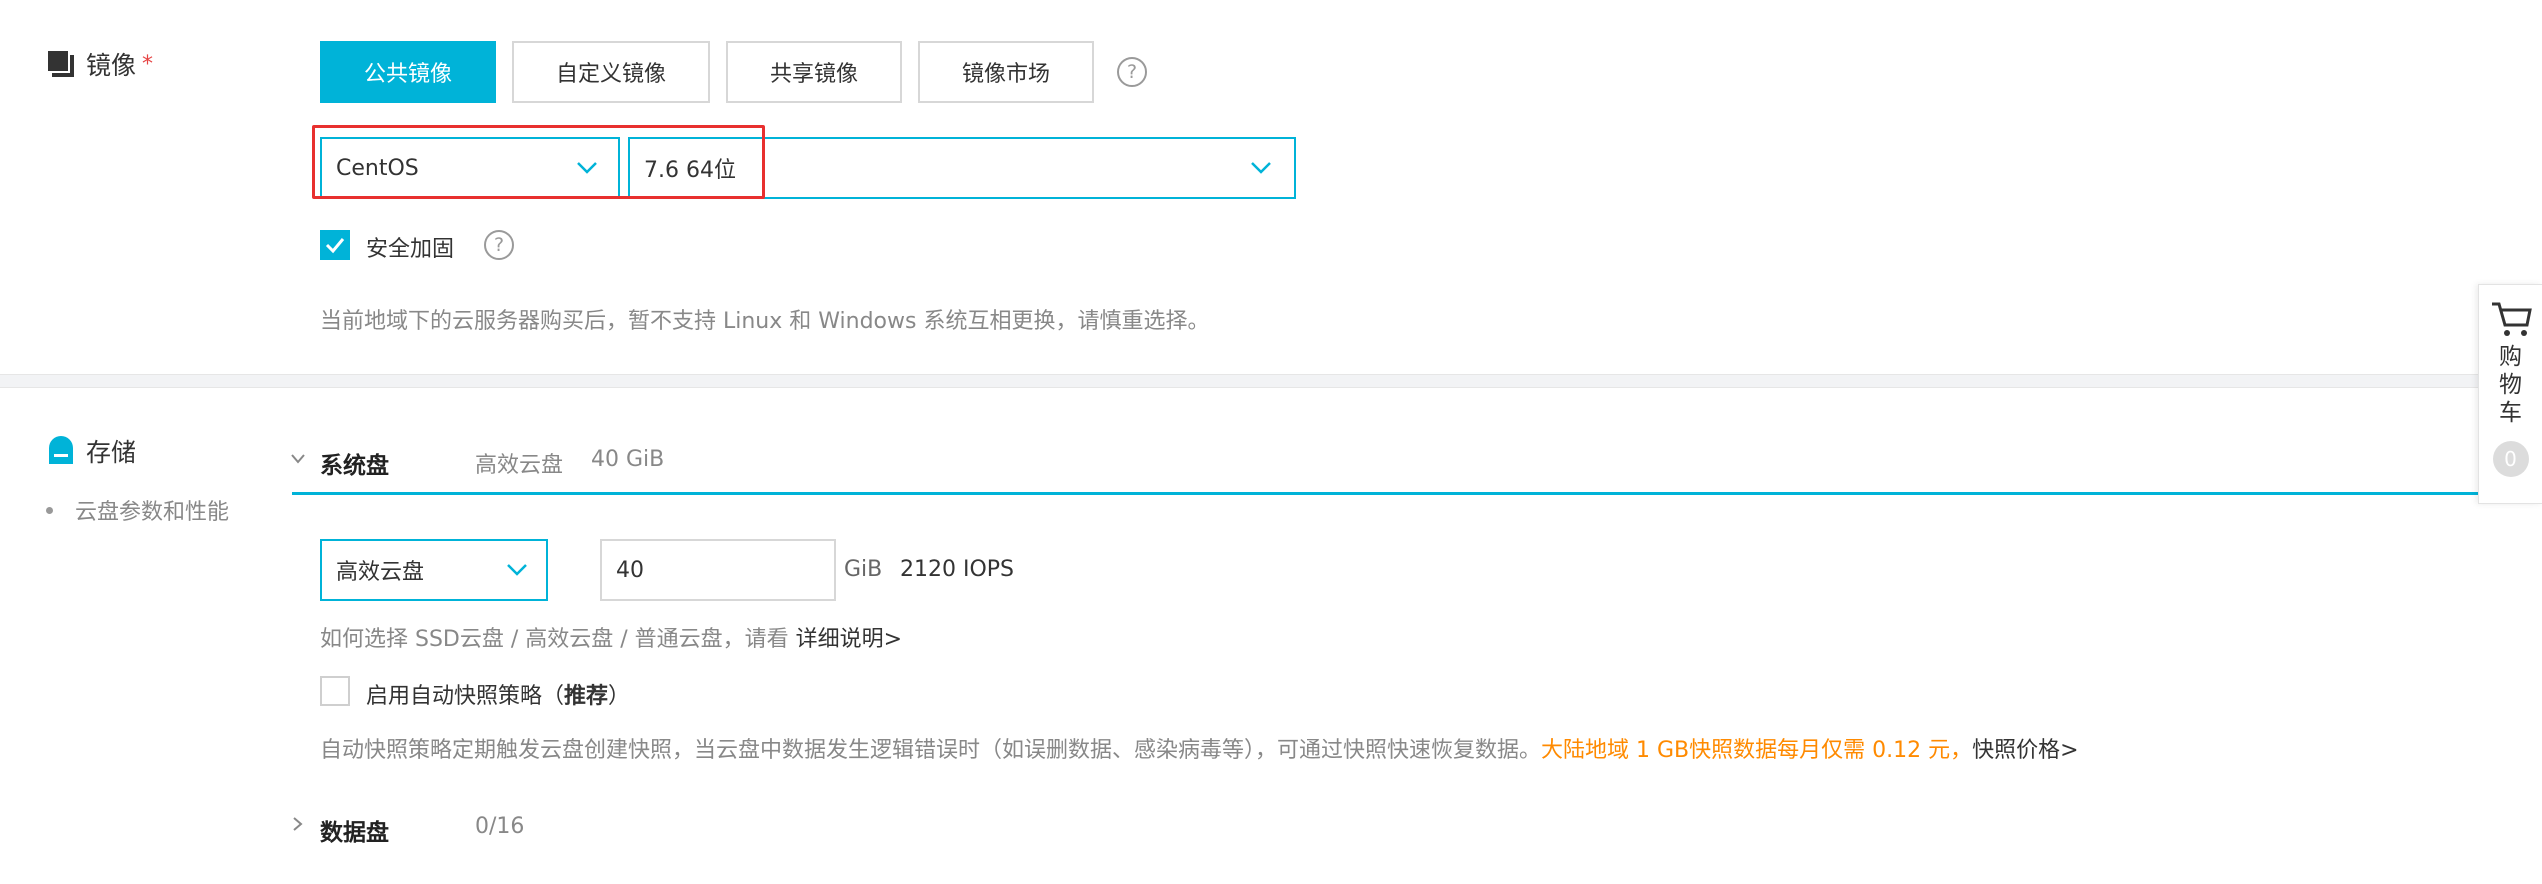  I want to click on chevron-right-icon, so click(298, 824).